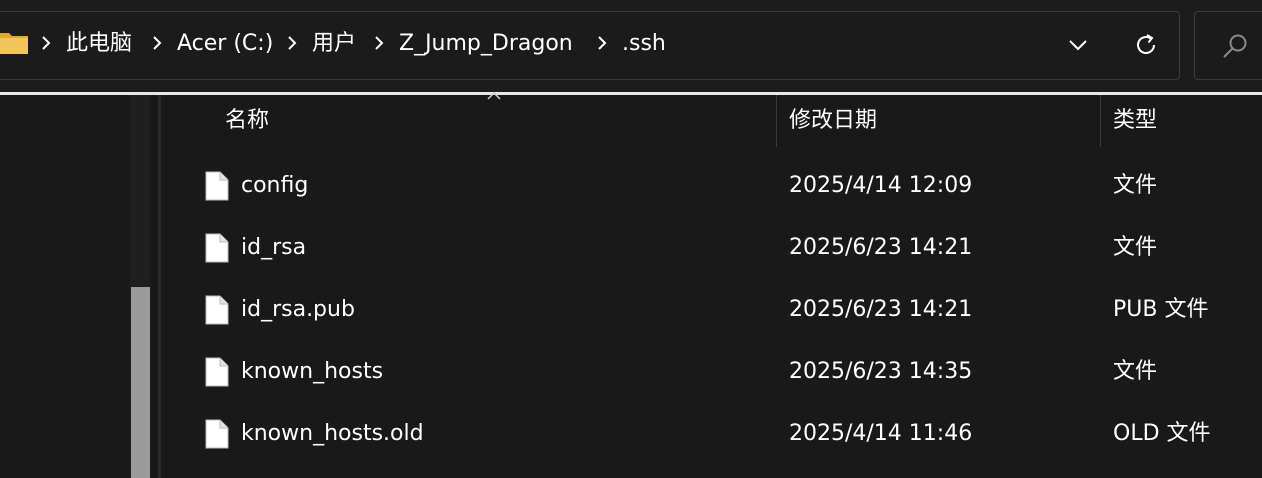  Describe the element at coordinates (99, 44) in the screenshot. I see `breadcrumb-item-this-pc: 此电脑` at that location.